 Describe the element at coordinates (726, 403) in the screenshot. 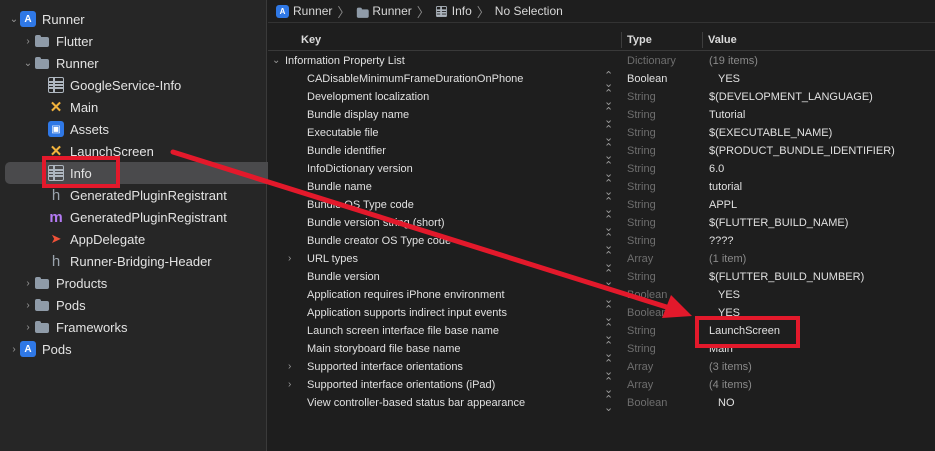

I see `row-value: NO` at that location.